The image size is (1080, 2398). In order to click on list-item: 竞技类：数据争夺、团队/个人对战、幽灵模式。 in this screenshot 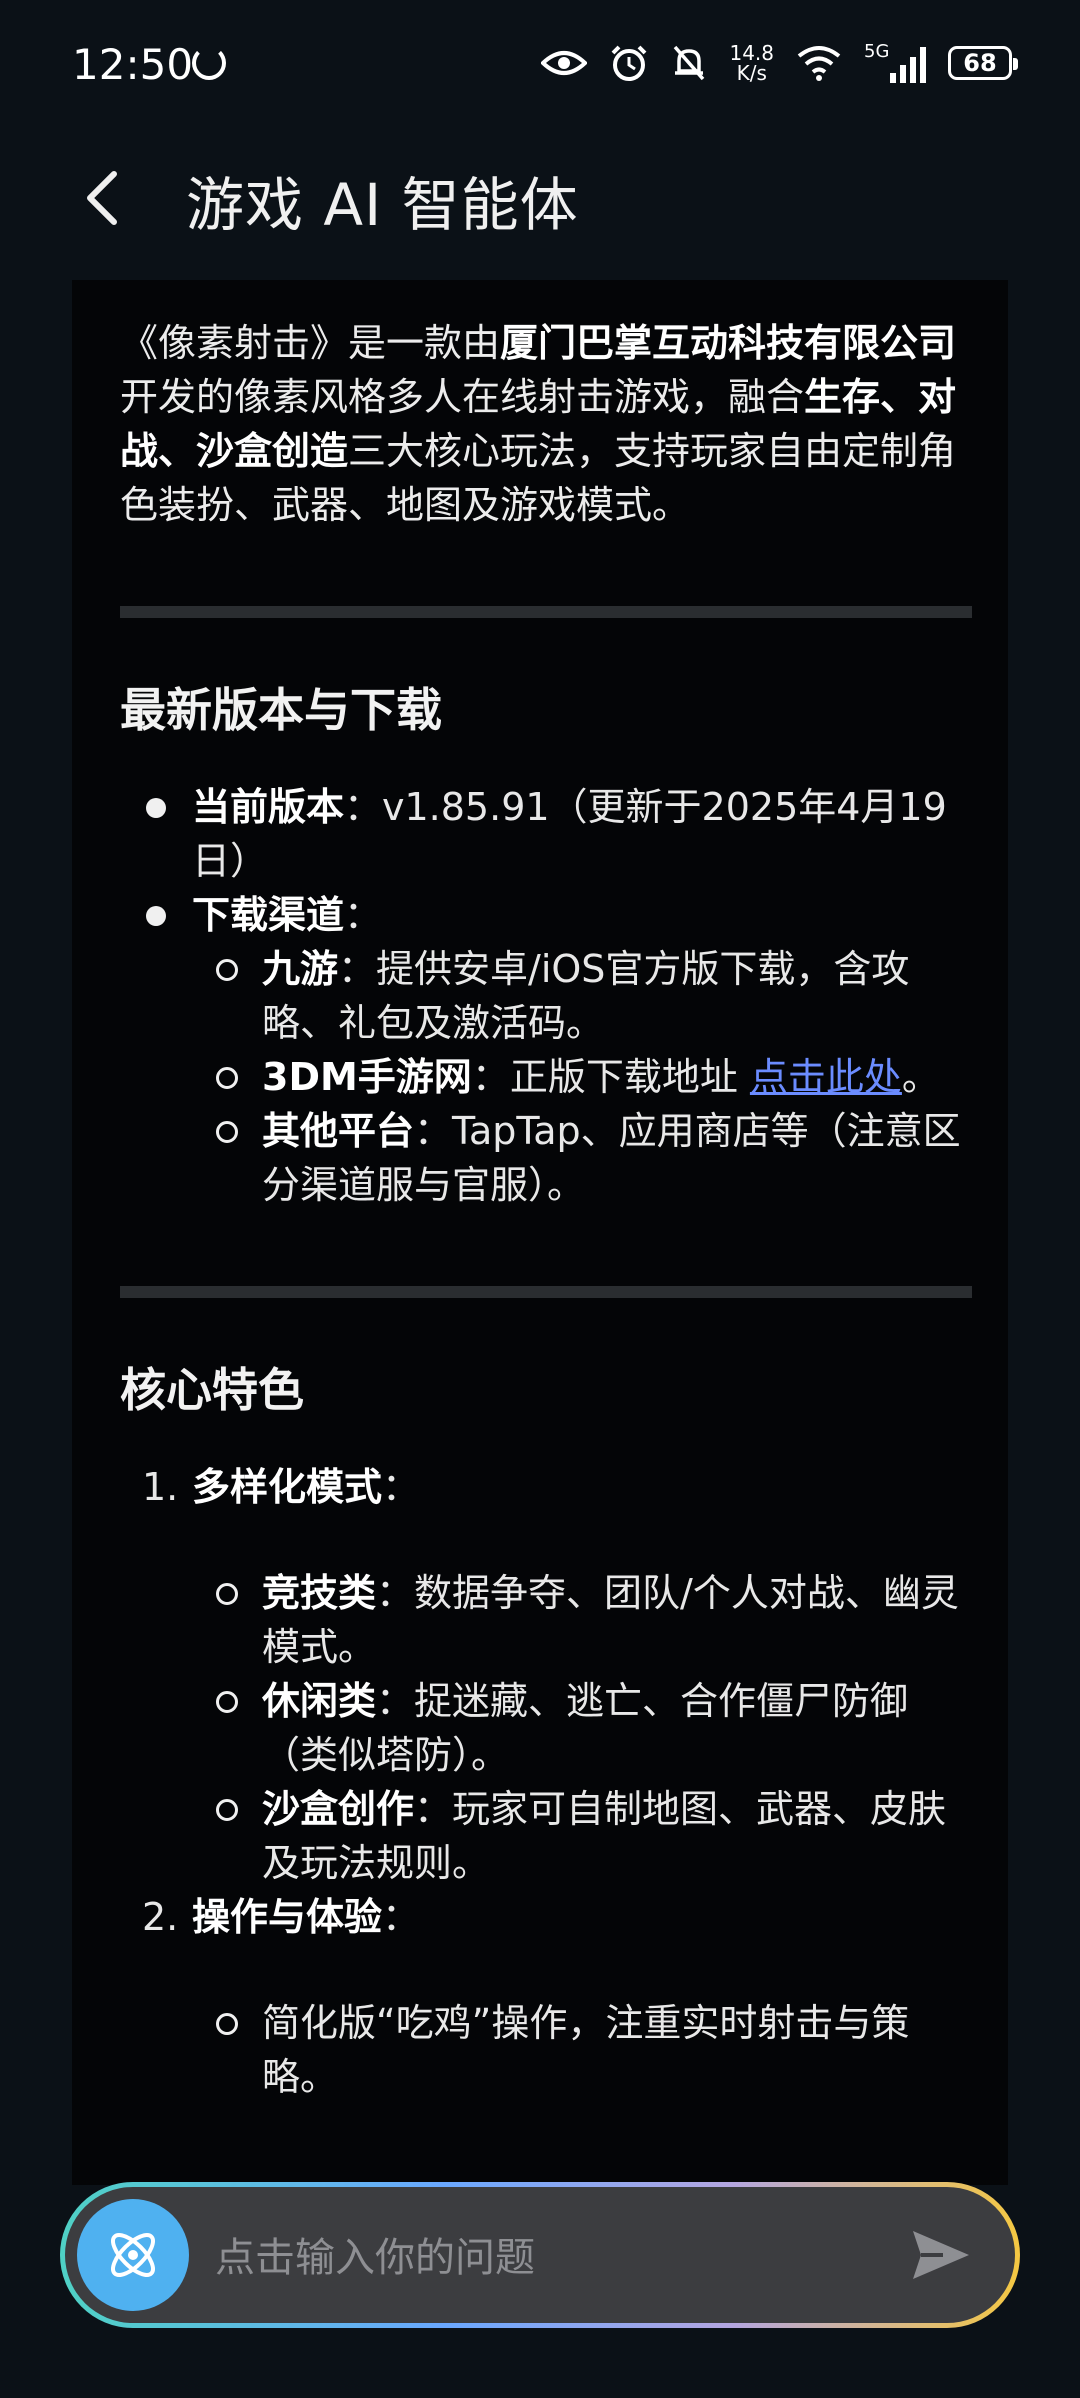, I will do `click(546, 1620)`.